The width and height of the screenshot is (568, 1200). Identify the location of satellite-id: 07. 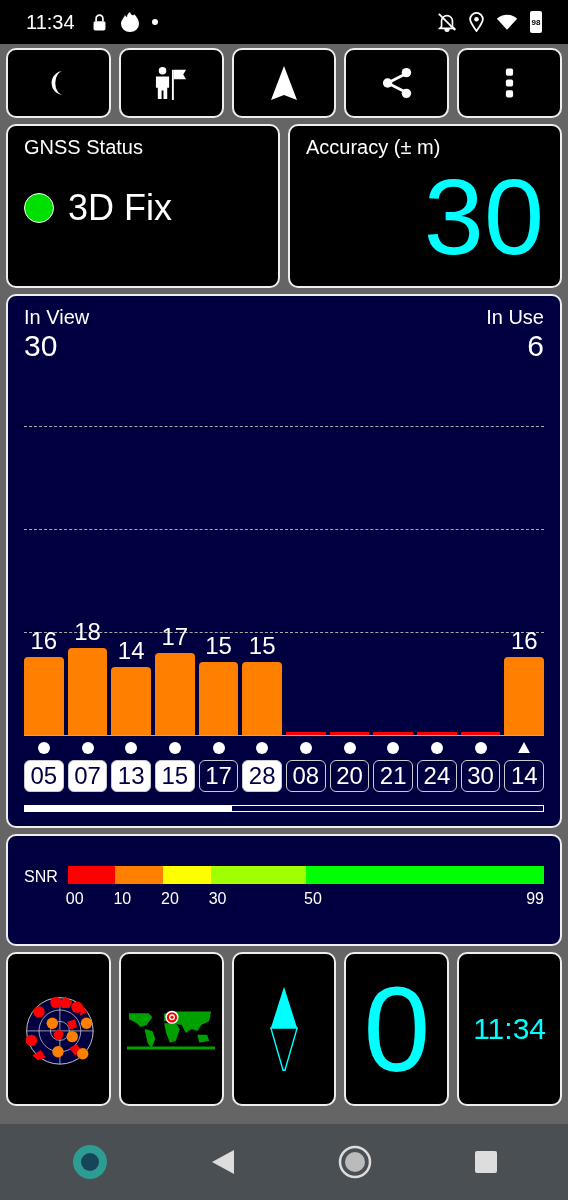
(87, 776).